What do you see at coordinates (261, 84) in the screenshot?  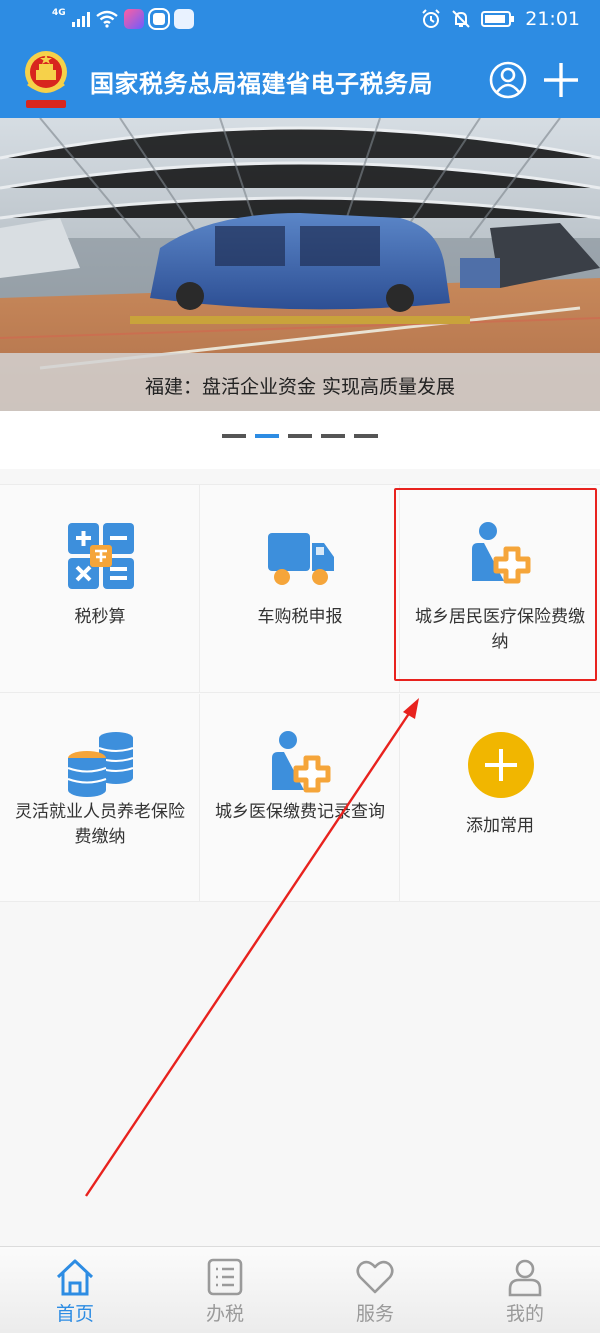 I see `app-title: 国家税务总局福建省电子税务局` at bounding box center [261, 84].